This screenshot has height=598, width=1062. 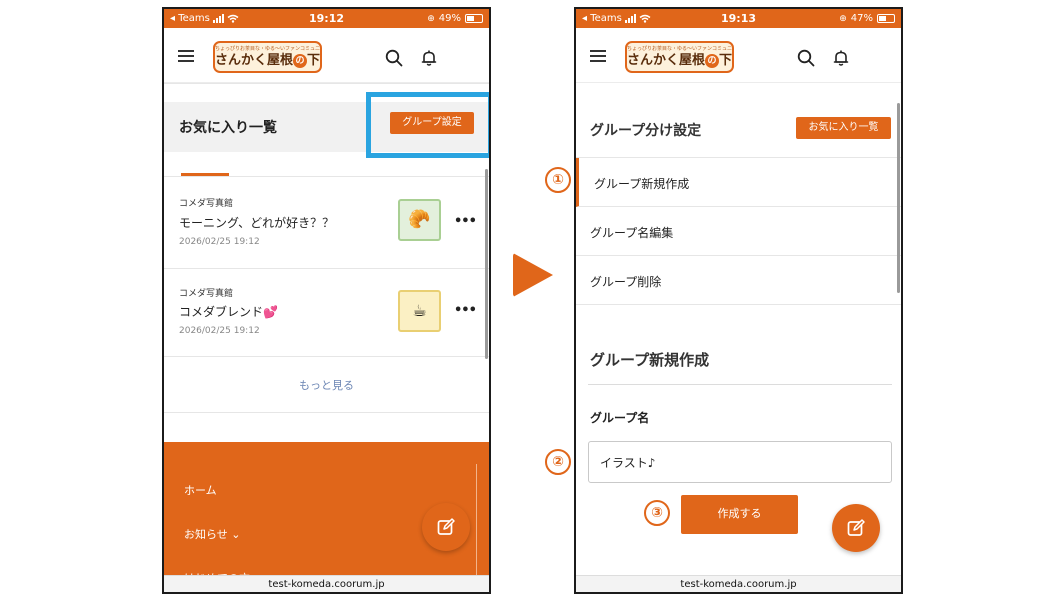 I want to click on menu-item-delete-group: グループ削除, so click(x=738, y=280).